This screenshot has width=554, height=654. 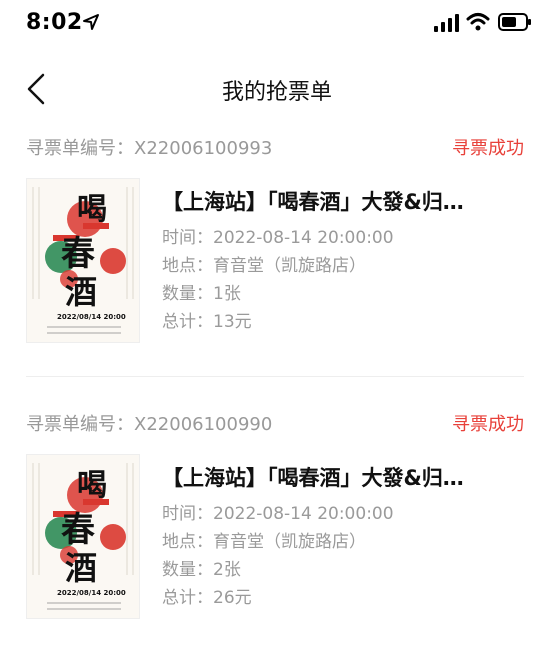 I want to click on navigation-bar: 我的抢票单, so click(x=277, y=89).